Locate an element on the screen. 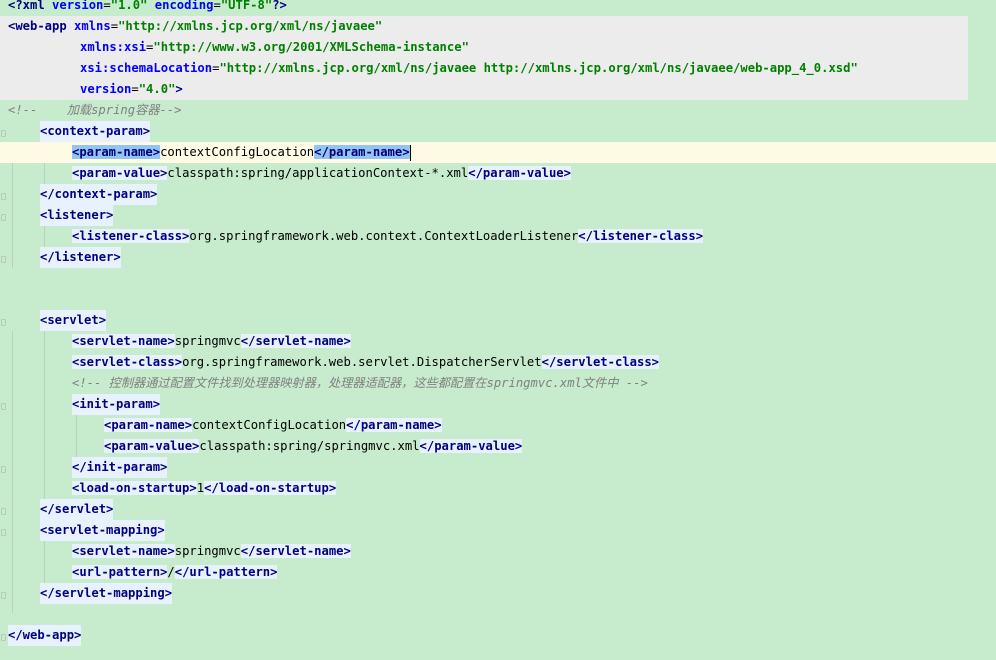 The width and height of the screenshot is (996, 660). code-line-url-pattern: <url-pattern>/</url-pattern> is located at coordinates (498, 572).